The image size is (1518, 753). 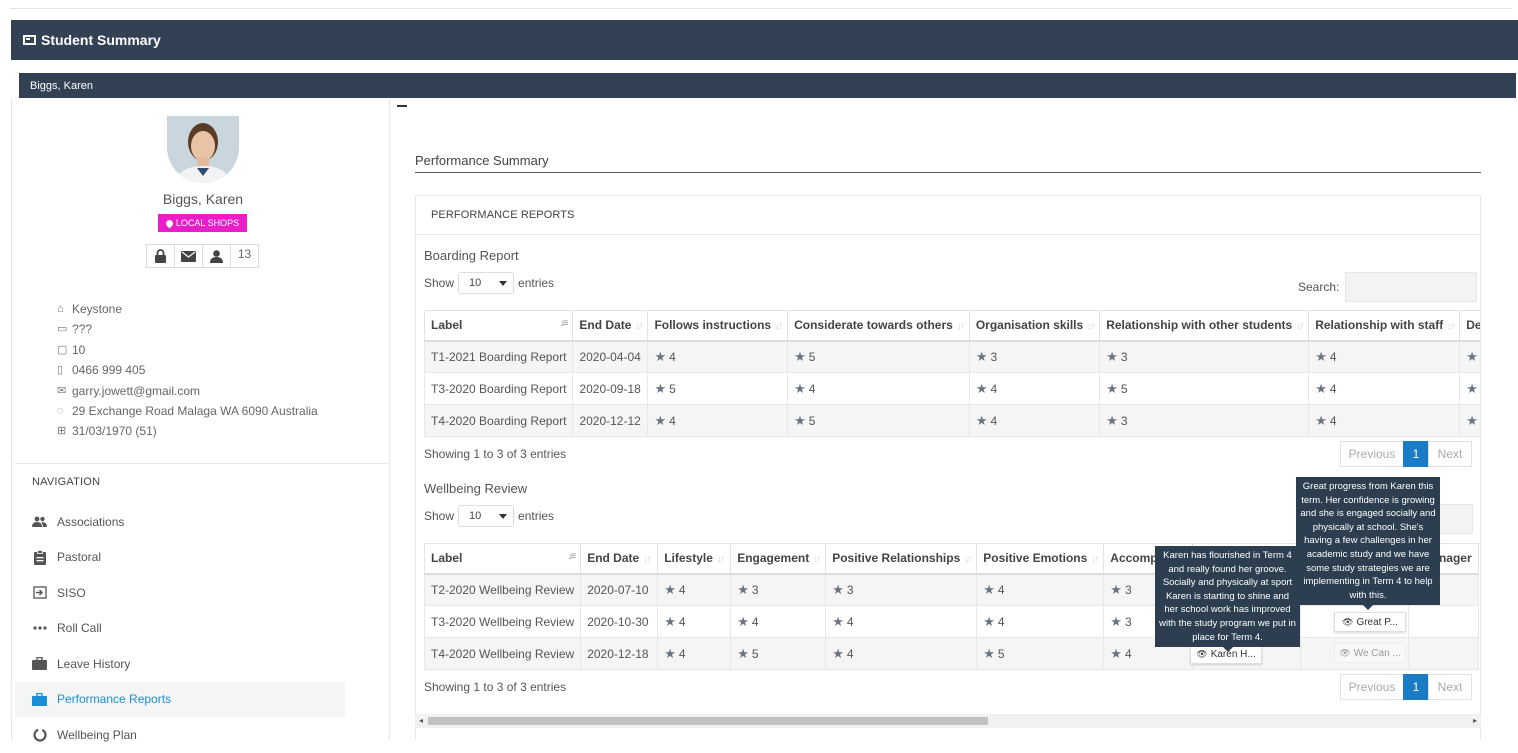 What do you see at coordinates (948, 215) in the screenshot?
I see `box-title: PERFORMANCE REPORTS` at bounding box center [948, 215].